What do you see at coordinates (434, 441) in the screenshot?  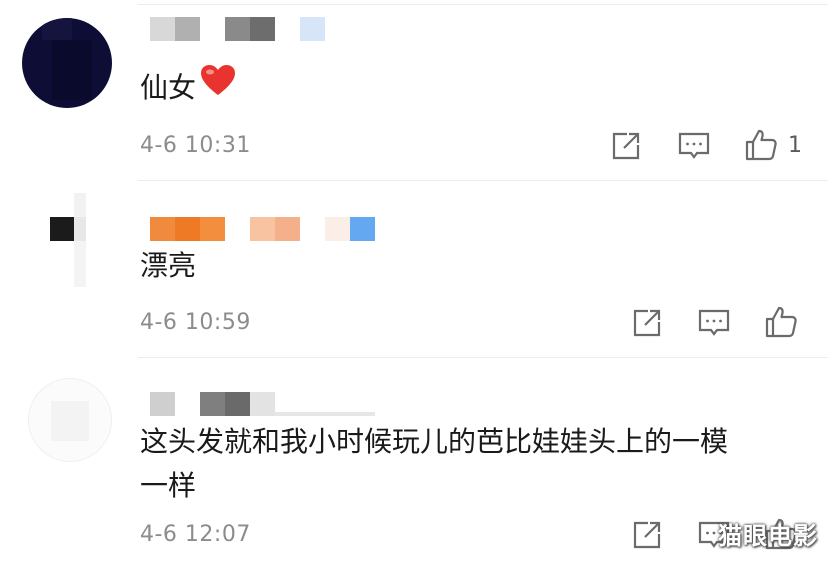 I see `comment-text-line-1: 这头发就和我小时候玩儿的芭比娃娃头上的一模` at bounding box center [434, 441].